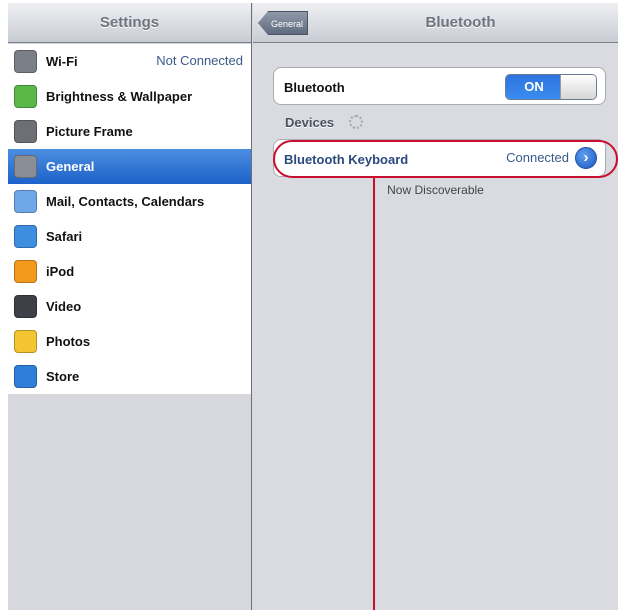  I want to click on safari-icon, so click(25, 236).